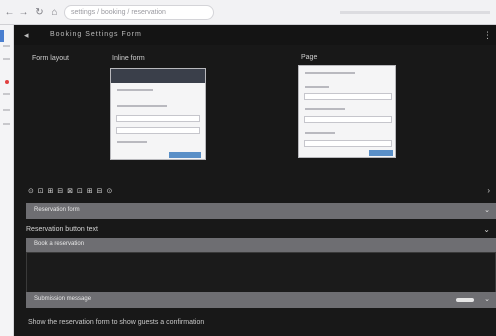 This screenshot has width=496, height=336. Describe the element at coordinates (248, 12) in the screenshot. I see `browser-toolbar: ← → ↻ ⌂ settings / booking / reservation` at that location.